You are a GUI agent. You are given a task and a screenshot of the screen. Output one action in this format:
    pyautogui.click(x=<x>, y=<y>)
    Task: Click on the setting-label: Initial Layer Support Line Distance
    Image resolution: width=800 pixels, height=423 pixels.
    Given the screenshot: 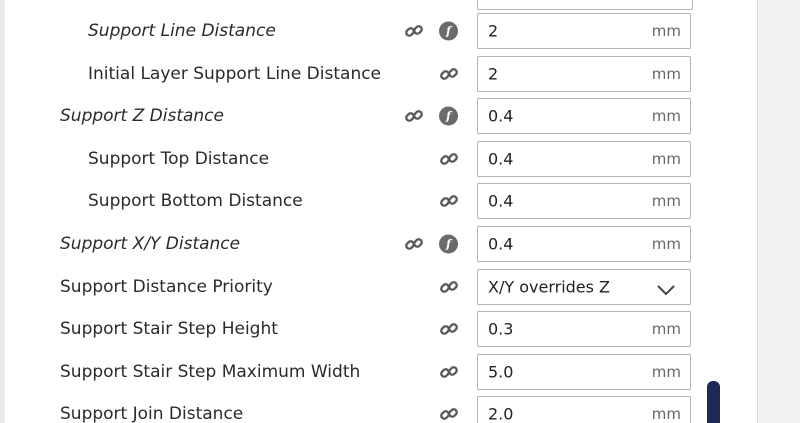 What is the action you would take?
    pyautogui.click(x=235, y=73)
    